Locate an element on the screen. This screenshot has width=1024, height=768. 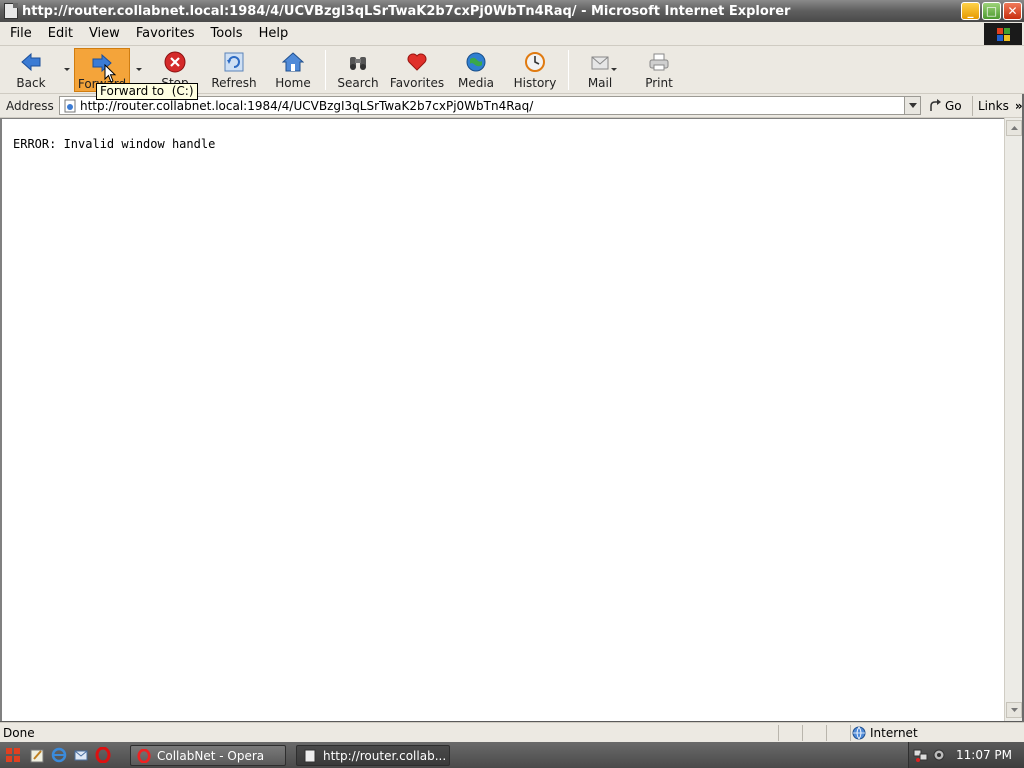
quicklaunch-ie is located at coordinates (59, 755).